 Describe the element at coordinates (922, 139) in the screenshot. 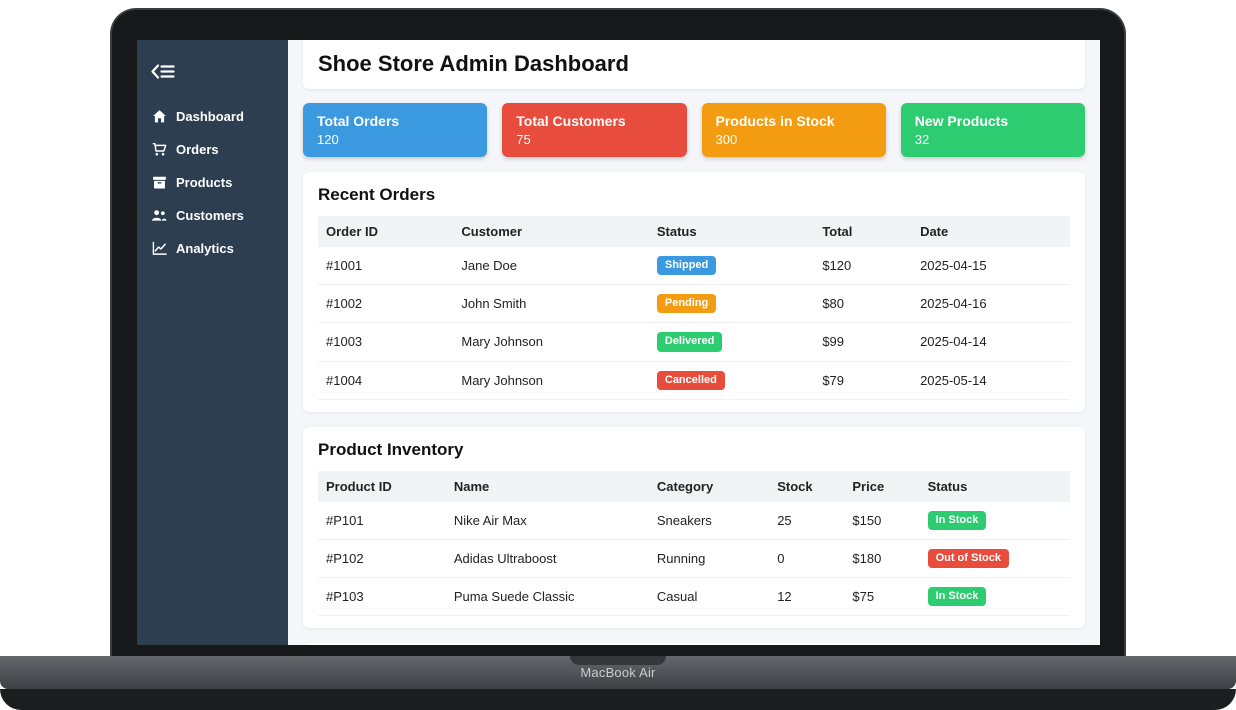

I see `stat-value: 32` at that location.